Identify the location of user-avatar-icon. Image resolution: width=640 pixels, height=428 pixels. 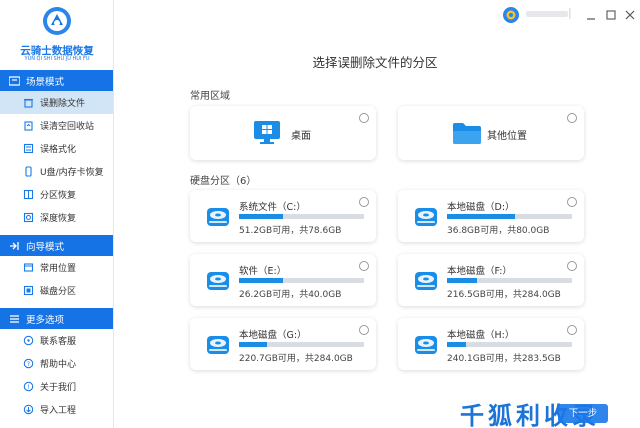
(511, 15).